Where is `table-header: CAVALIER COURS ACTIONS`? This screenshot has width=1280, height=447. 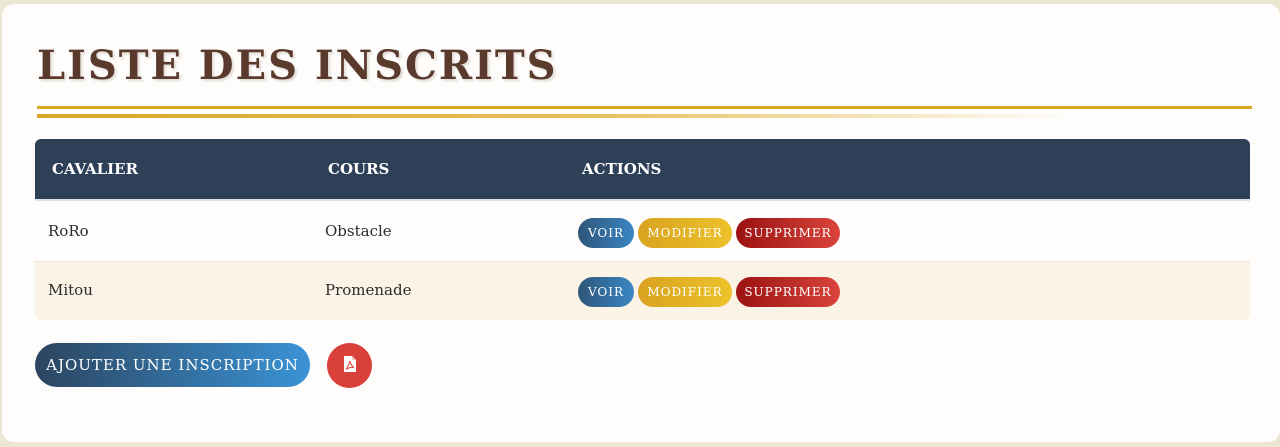
table-header: CAVALIER COURS ACTIONS is located at coordinates (642, 170).